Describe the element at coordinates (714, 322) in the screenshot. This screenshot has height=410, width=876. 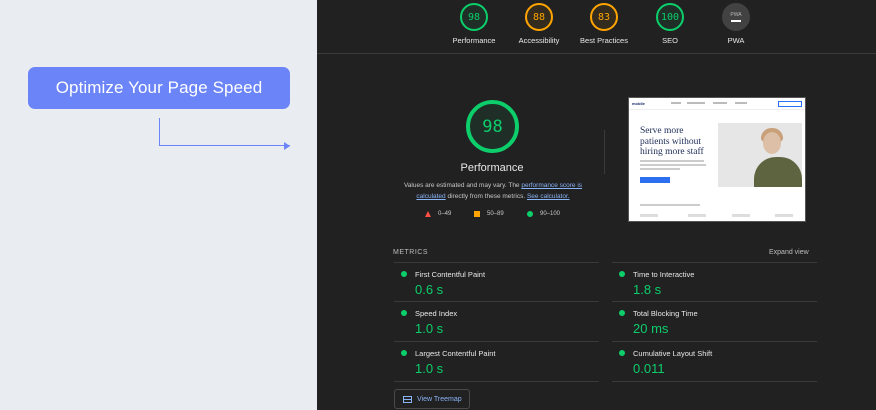
I see `metric-total-blocking-time: Total Blocking Time 20 ms` at that location.